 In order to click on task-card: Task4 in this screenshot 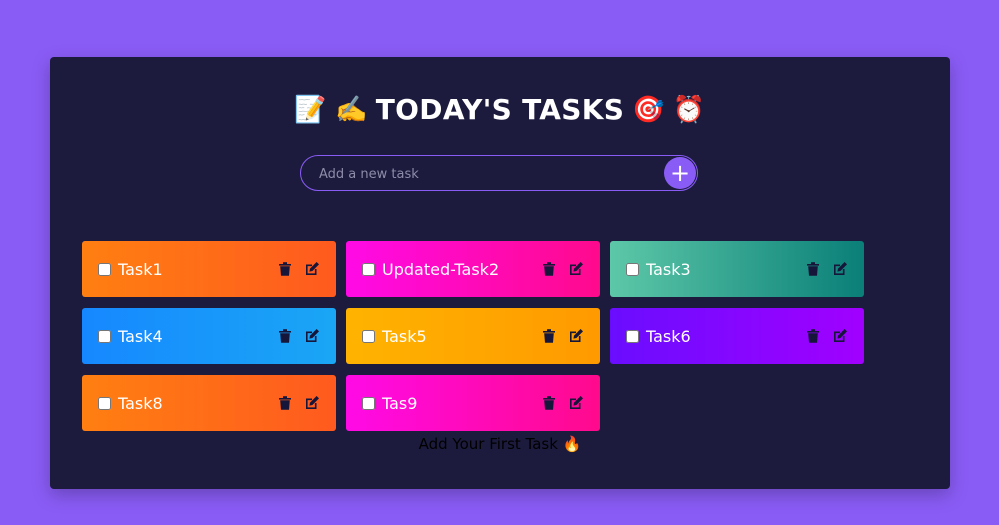, I will do `click(209, 336)`.